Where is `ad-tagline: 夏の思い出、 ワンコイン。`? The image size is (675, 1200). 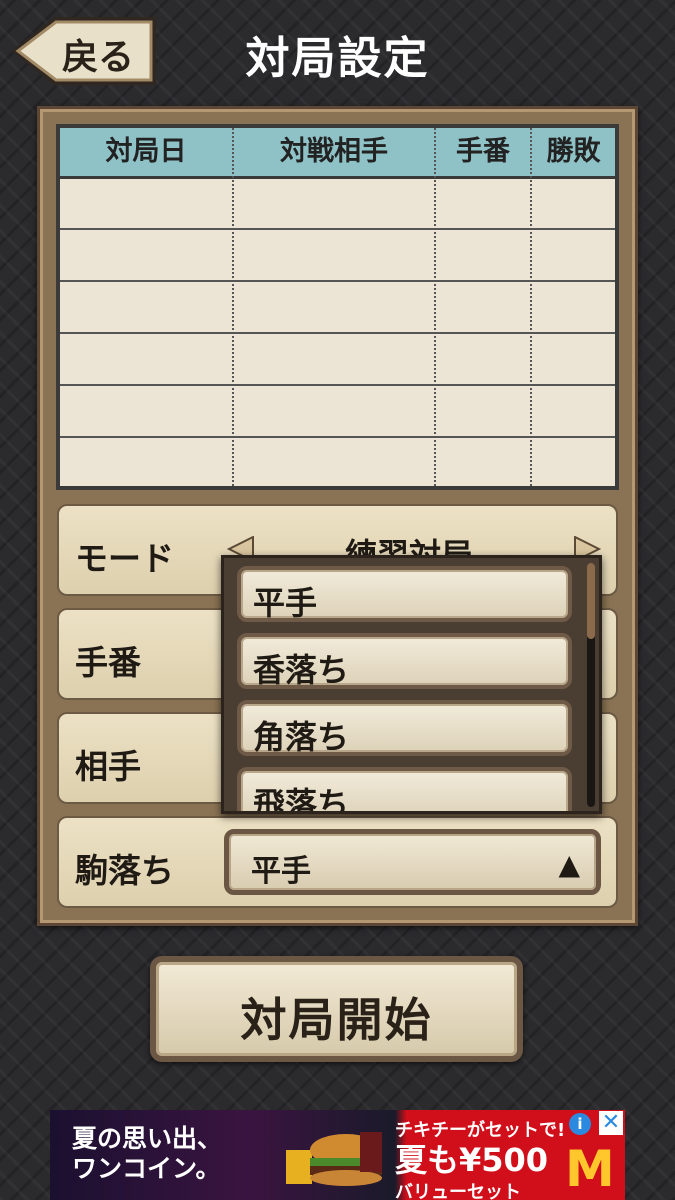
ad-tagline: 夏の思い出、 ワンコイン。 is located at coordinates (147, 1154).